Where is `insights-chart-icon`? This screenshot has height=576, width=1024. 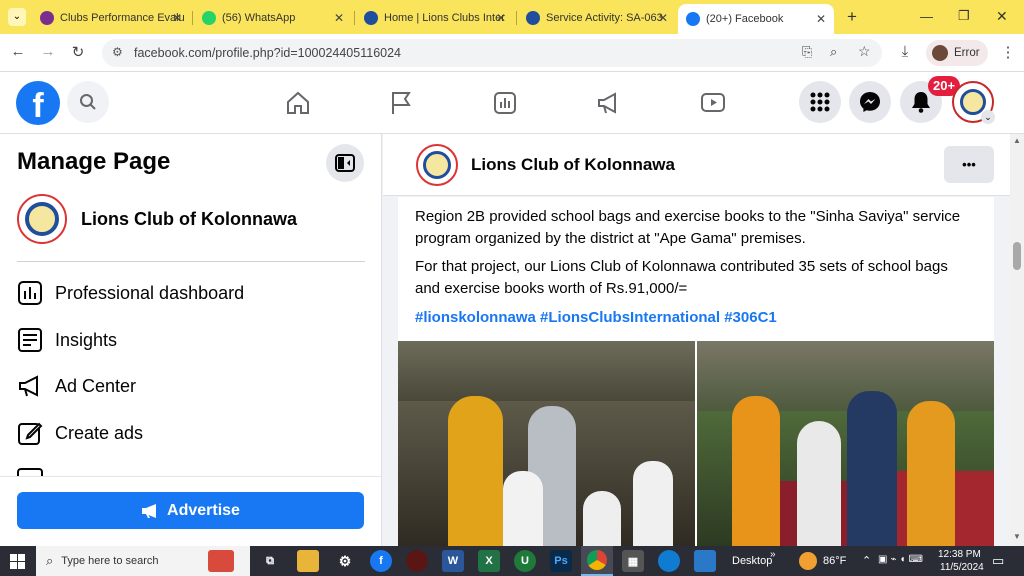
insights-chart-icon is located at coordinates (505, 103).